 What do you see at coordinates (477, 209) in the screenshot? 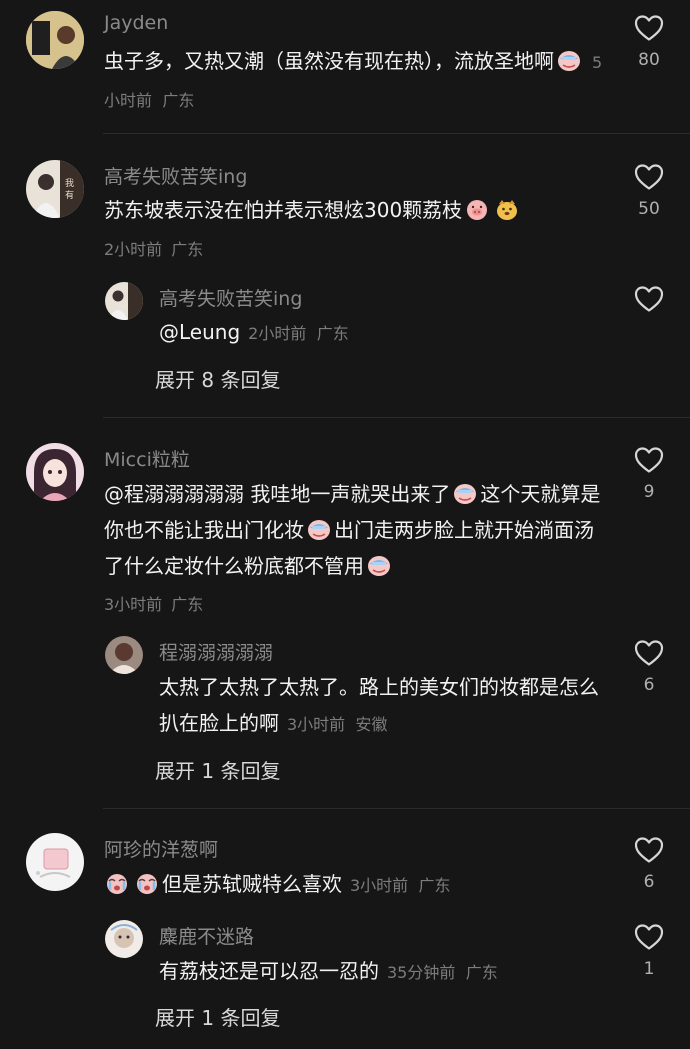
I see `pig-face-emoji` at bounding box center [477, 209].